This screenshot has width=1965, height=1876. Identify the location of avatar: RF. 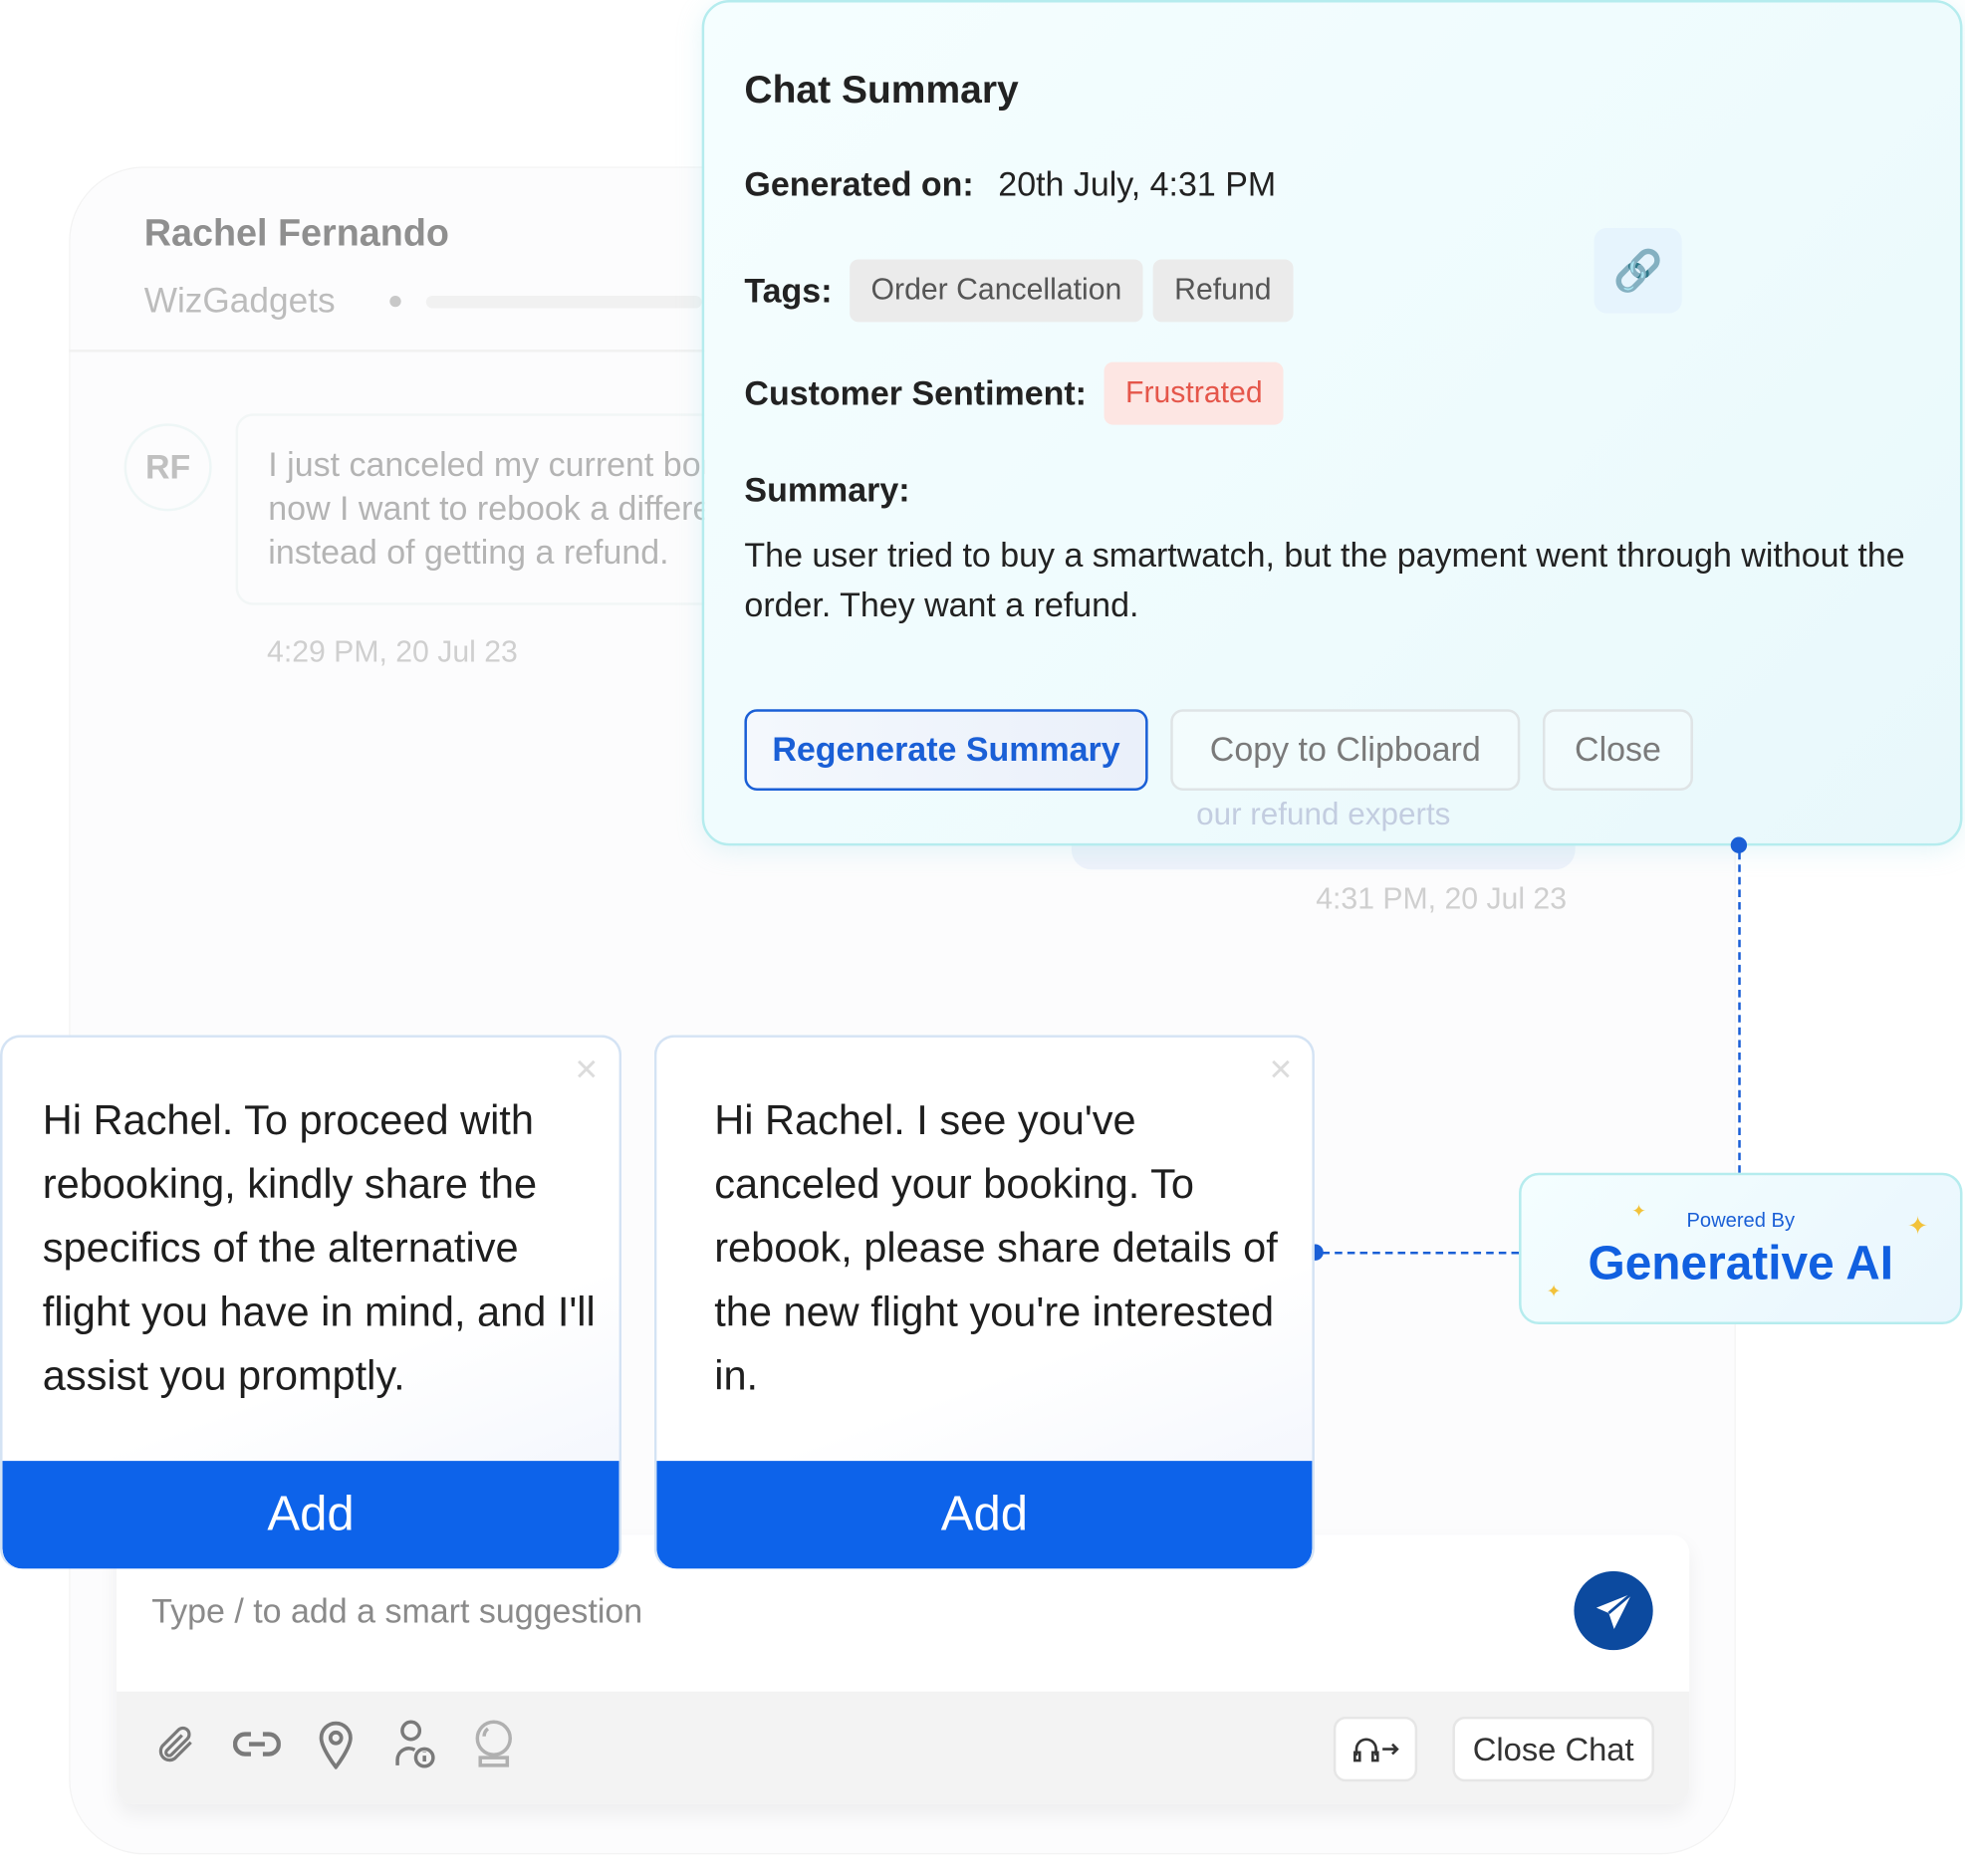
(168, 468).